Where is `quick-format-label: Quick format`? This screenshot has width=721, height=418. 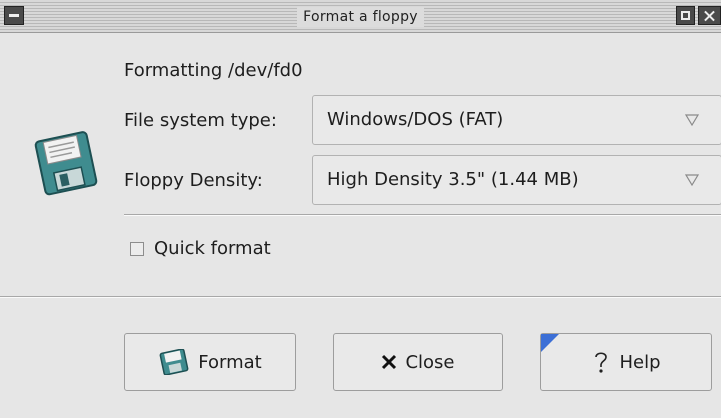 quick-format-label: Quick format is located at coordinates (212, 248).